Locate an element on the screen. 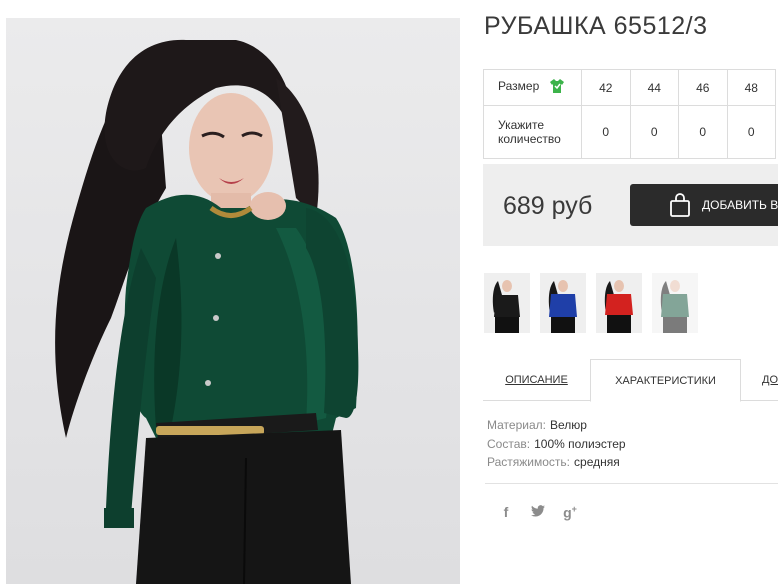 Image resolution: width=778 pixels, height=584 pixels. size-cell: 48 is located at coordinates (751, 87).